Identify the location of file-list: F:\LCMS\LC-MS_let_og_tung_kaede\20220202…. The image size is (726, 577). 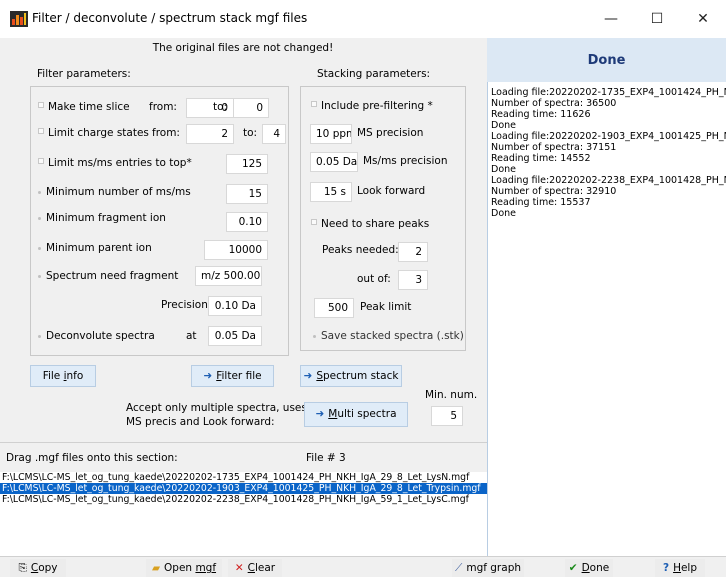
(243, 514).